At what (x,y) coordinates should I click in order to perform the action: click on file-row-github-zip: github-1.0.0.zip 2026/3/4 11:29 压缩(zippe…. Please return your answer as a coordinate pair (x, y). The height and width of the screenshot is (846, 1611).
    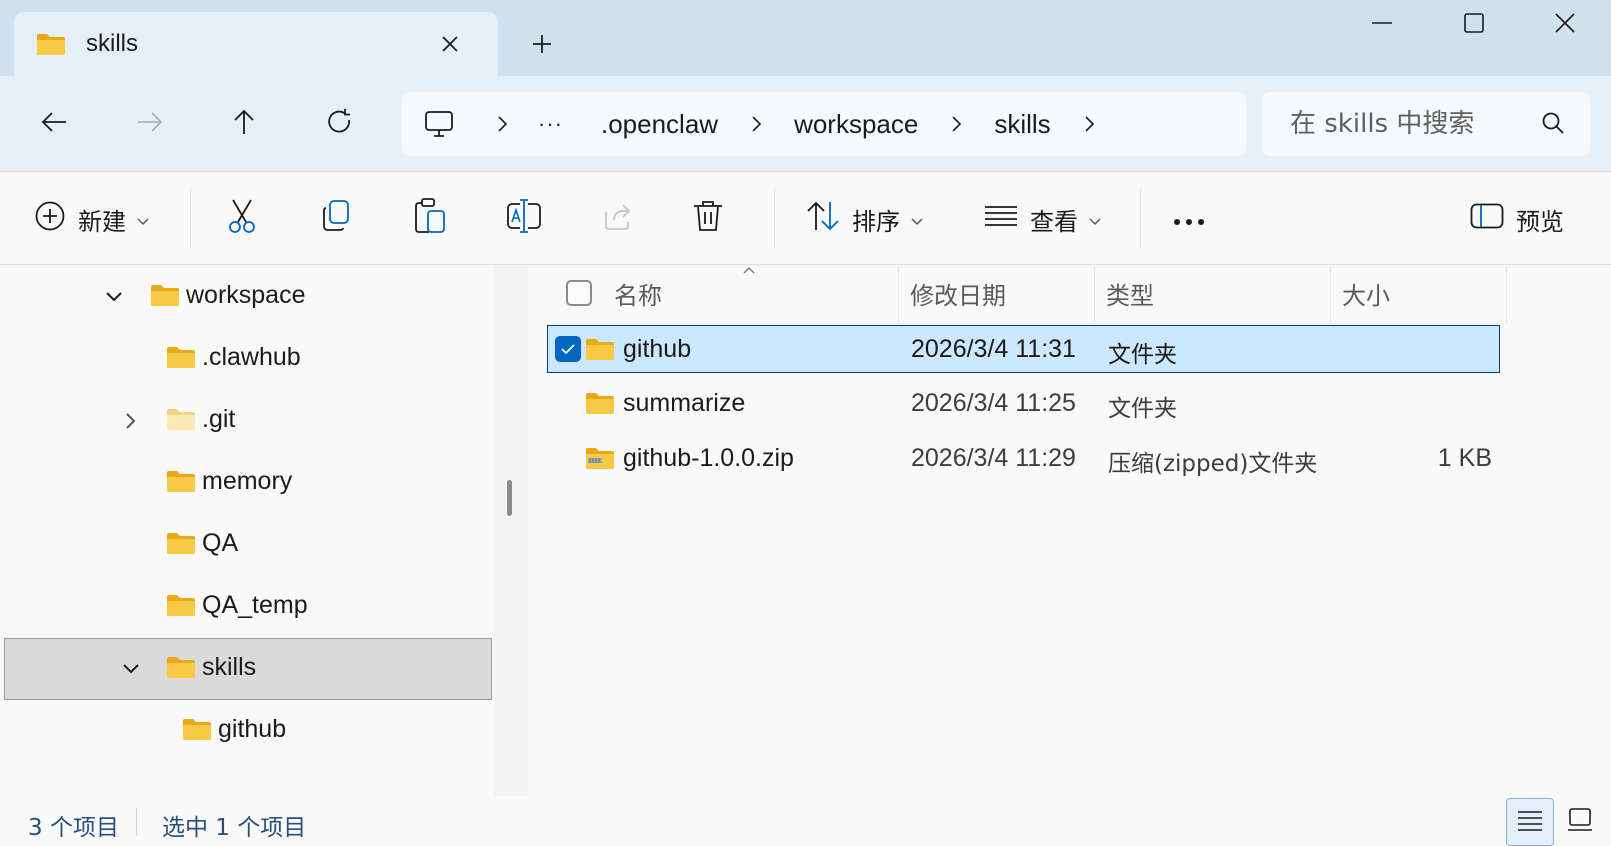
    Looking at the image, I should click on (1024, 459).